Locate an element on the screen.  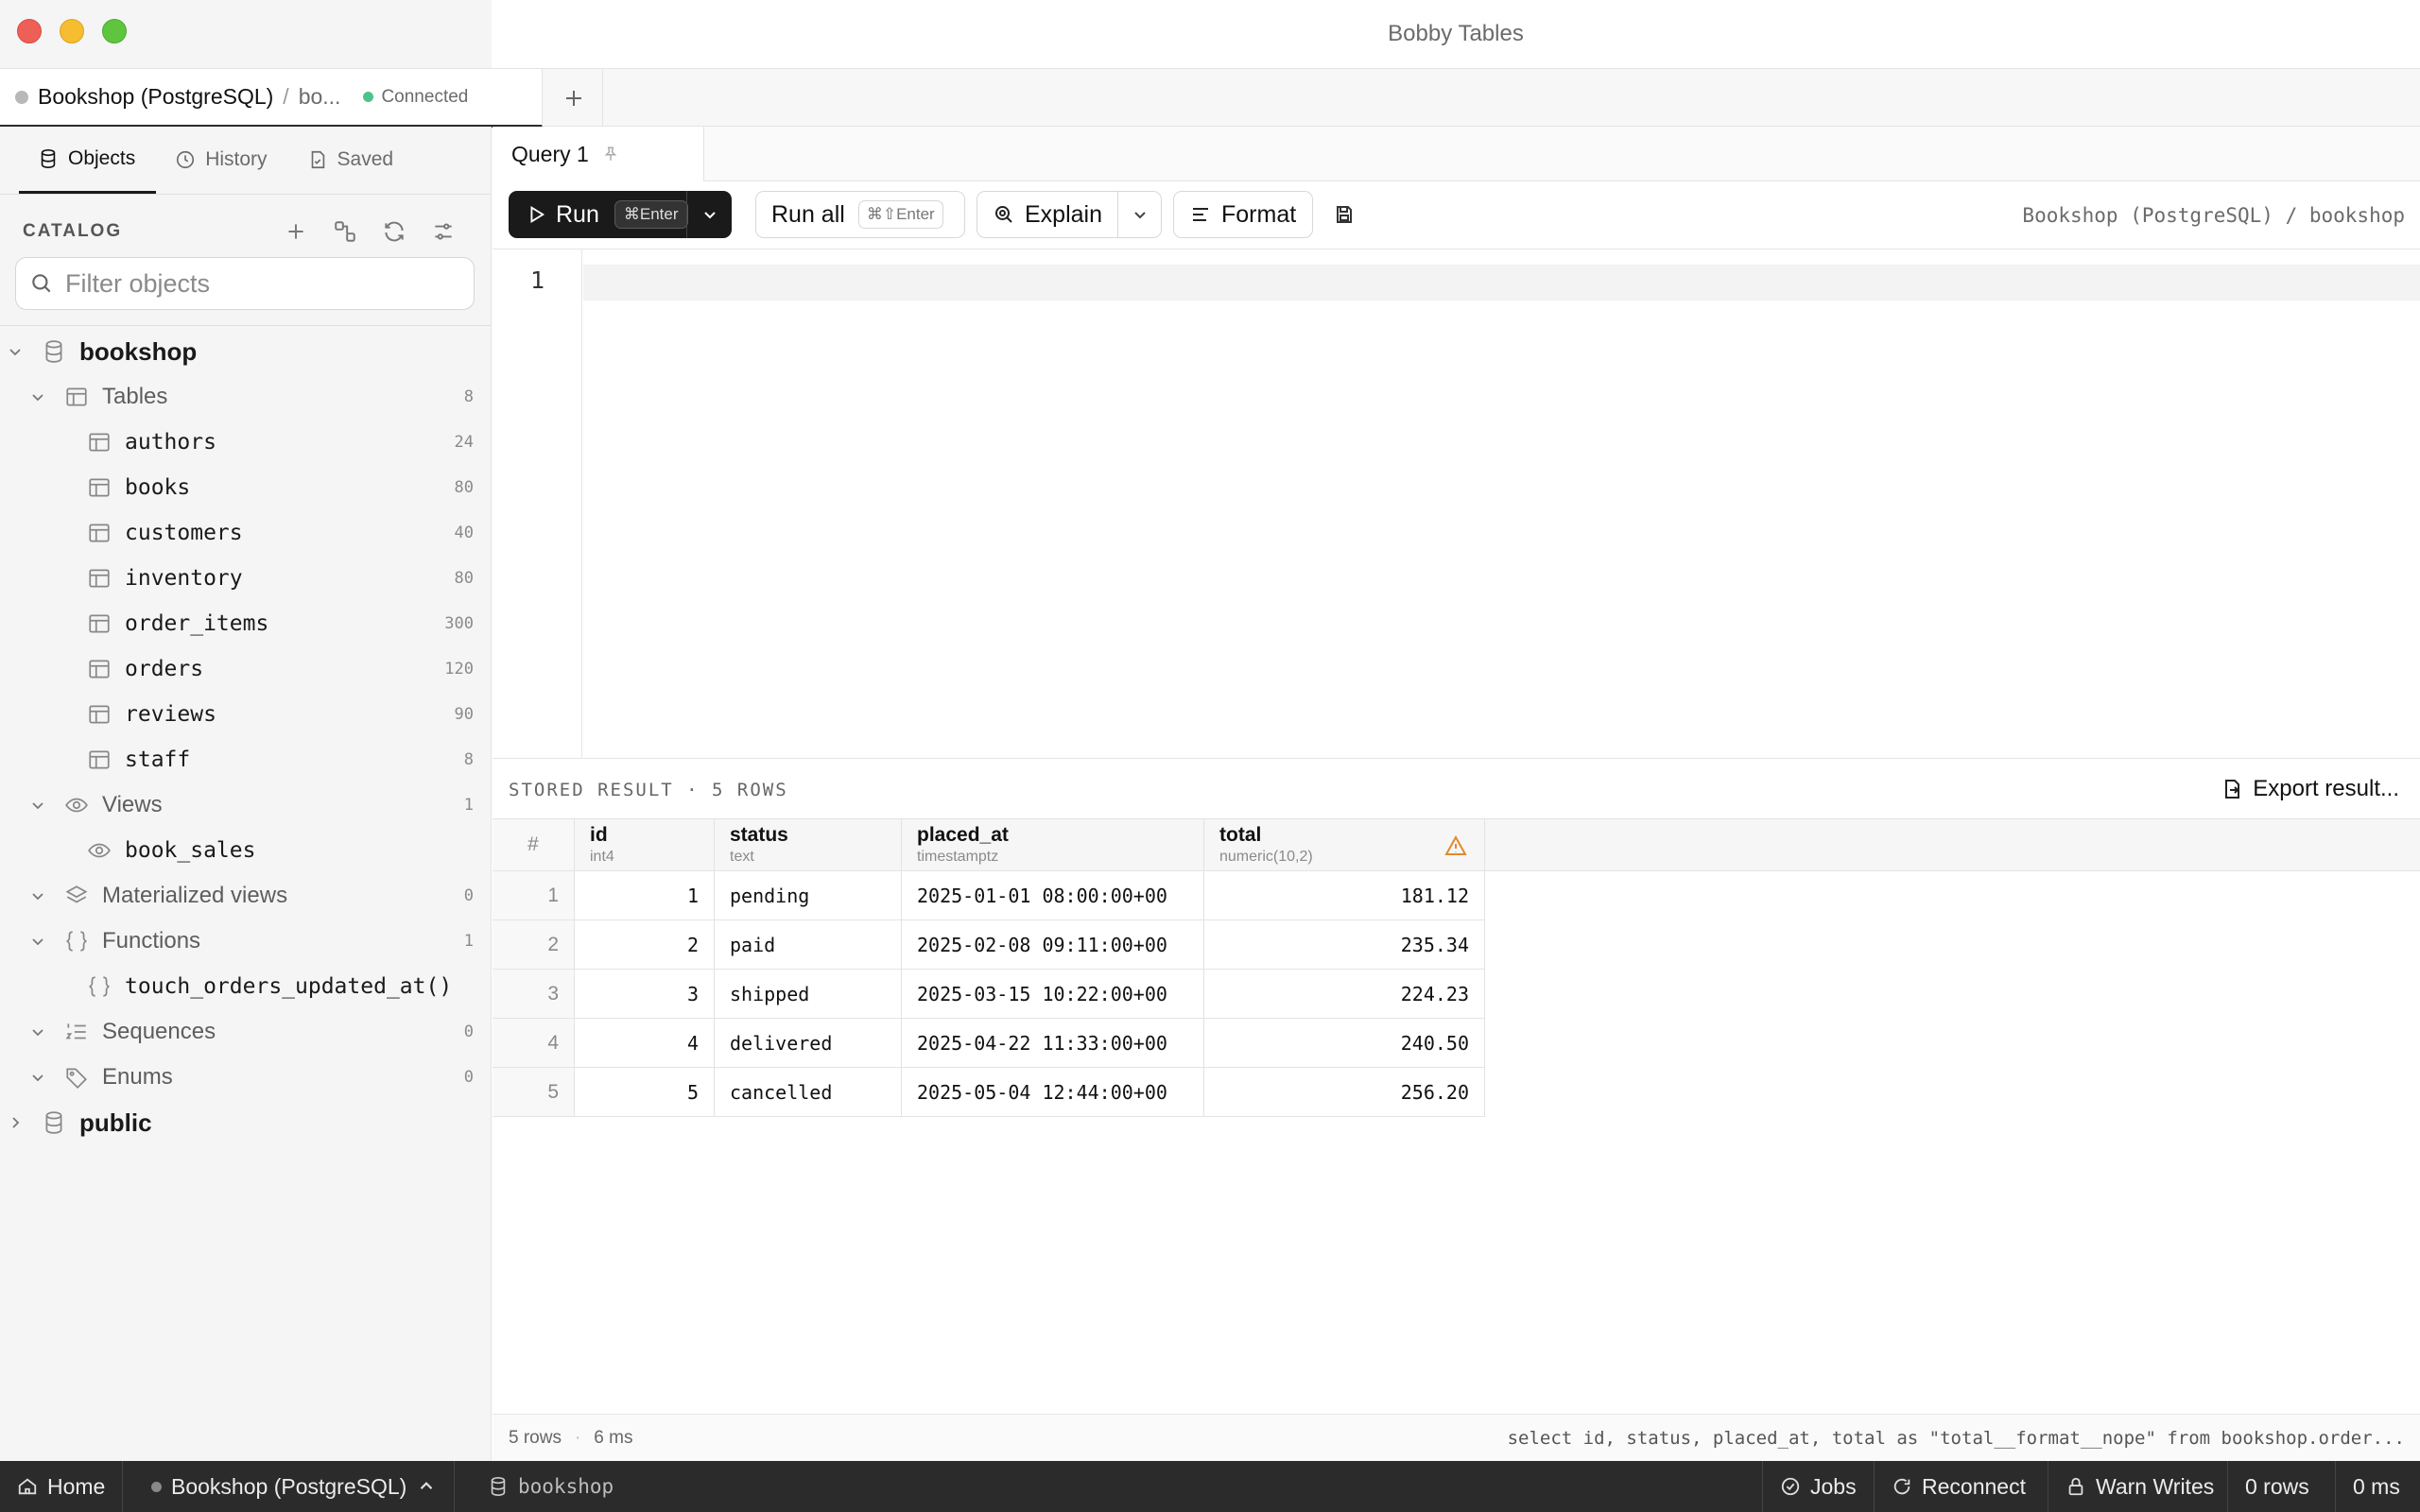
tree-group-functions: Functions 1 is located at coordinates (245, 941).